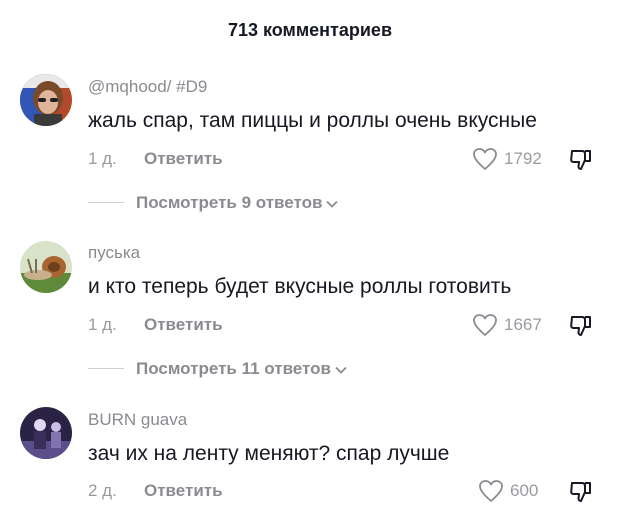 This screenshot has width=620, height=511. What do you see at coordinates (524, 490) in the screenshot?
I see `like-count: 600` at bounding box center [524, 490].